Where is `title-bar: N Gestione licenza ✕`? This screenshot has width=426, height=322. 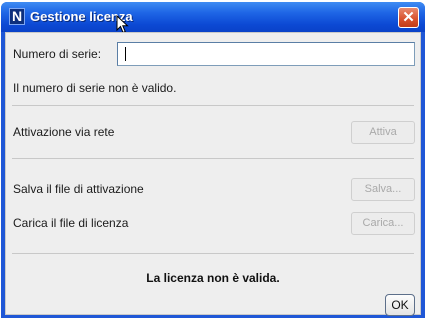 title-bar: N Gestione licenza ✕ is located at coordinates (213, 18).